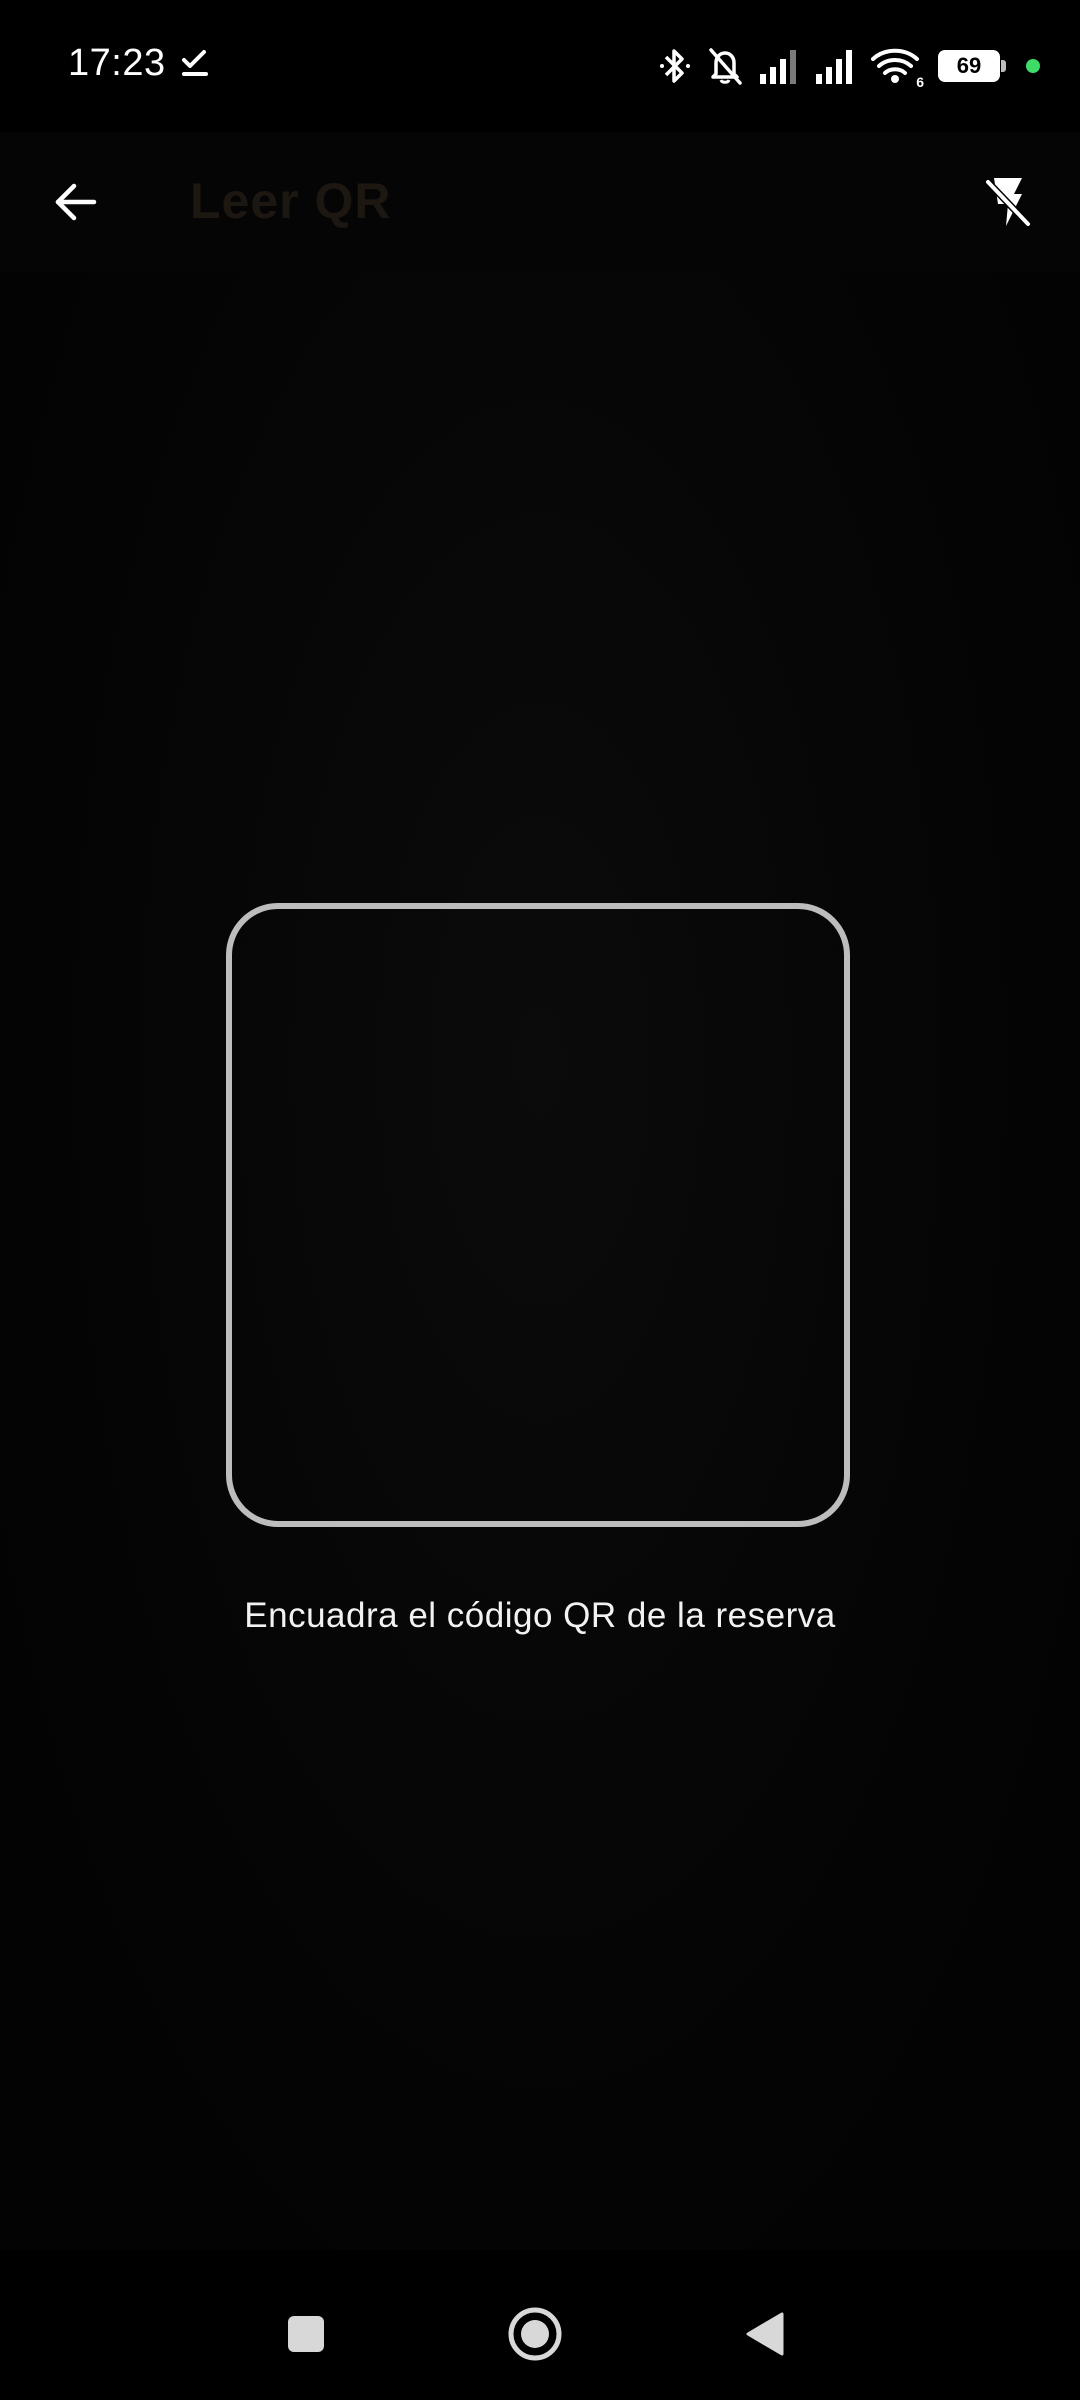 This screenshot has width=1080, height=2400. I want to click on flash-toggle-button, so click(1008, 202).